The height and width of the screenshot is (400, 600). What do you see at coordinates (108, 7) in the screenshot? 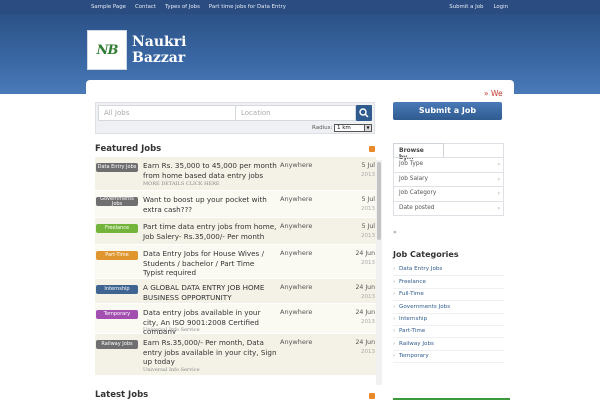
I see `nav-link-sample-page: Sample Page` at bounding box center [108, 7].